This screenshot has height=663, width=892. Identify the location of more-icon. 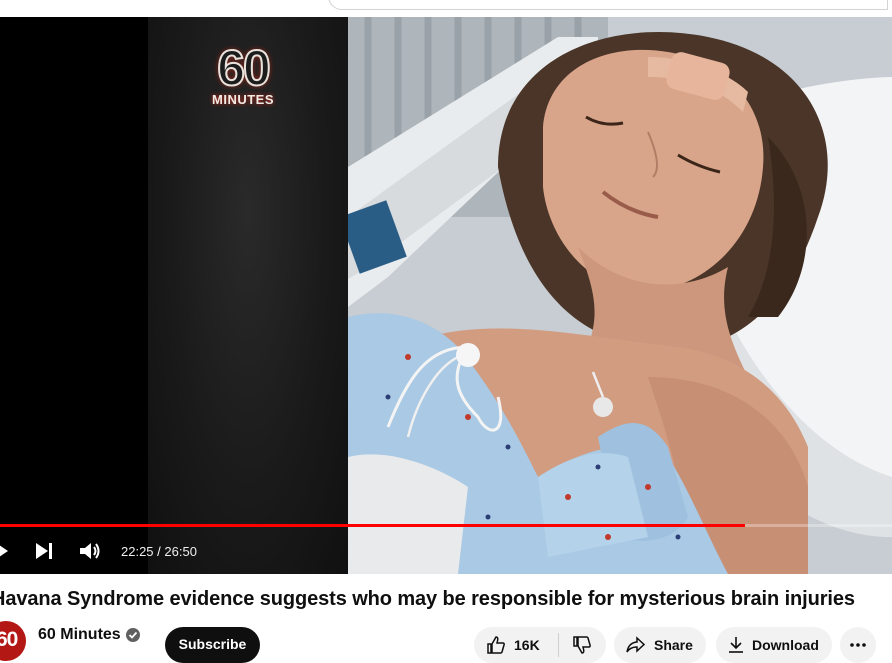
(858, 645).